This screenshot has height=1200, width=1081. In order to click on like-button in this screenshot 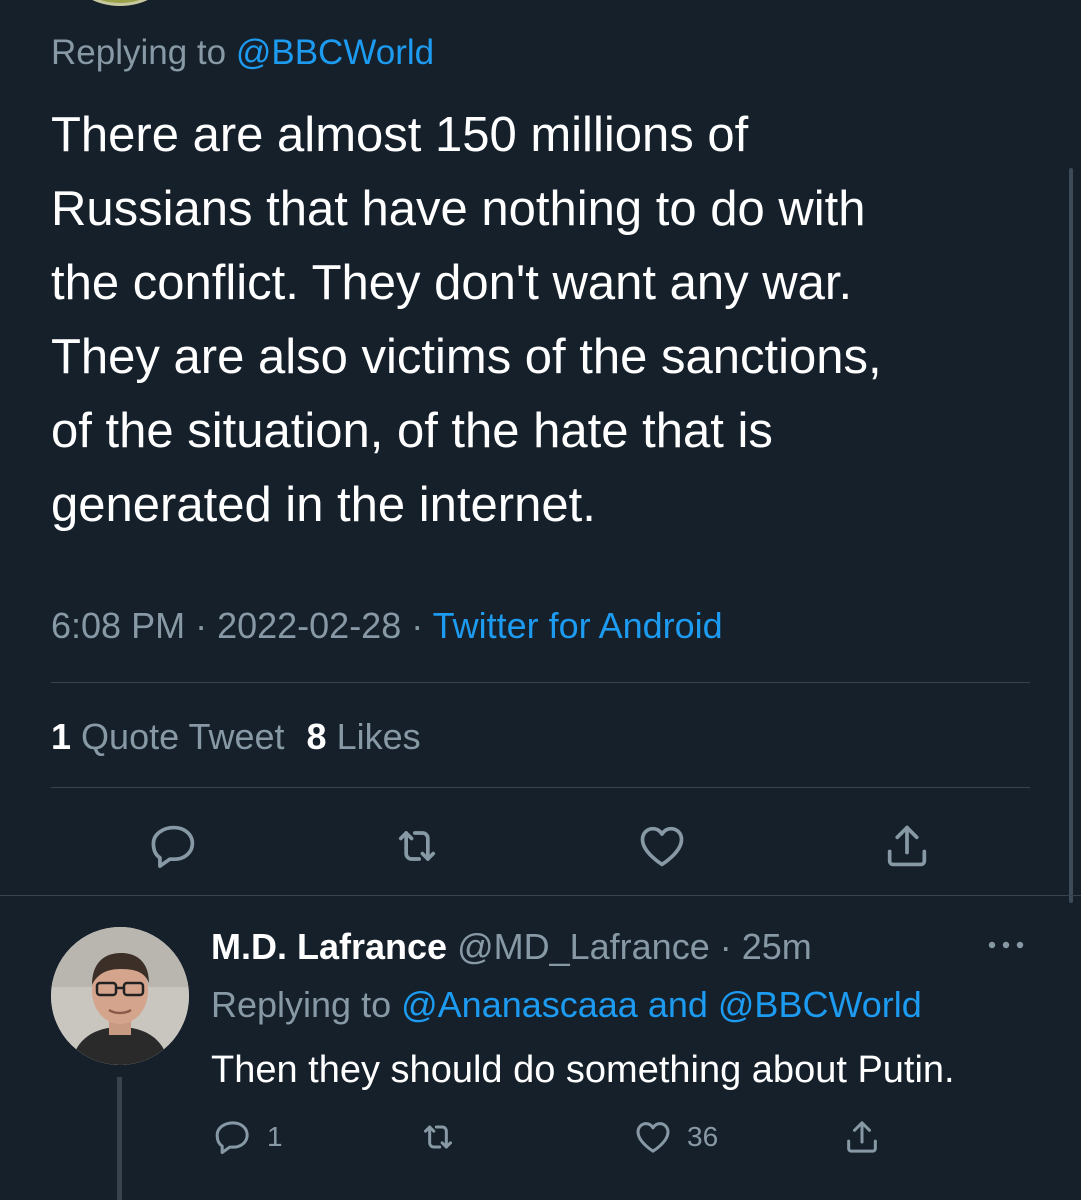, I will do `click(662, 846)`.